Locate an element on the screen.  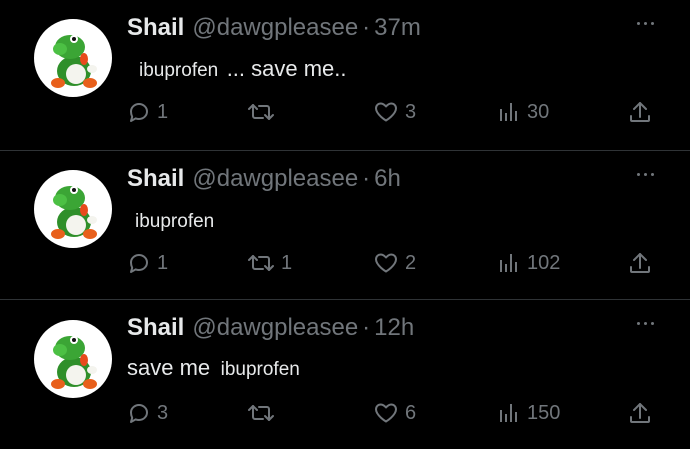
view-count: 102 is located at coordinates (544, 262).